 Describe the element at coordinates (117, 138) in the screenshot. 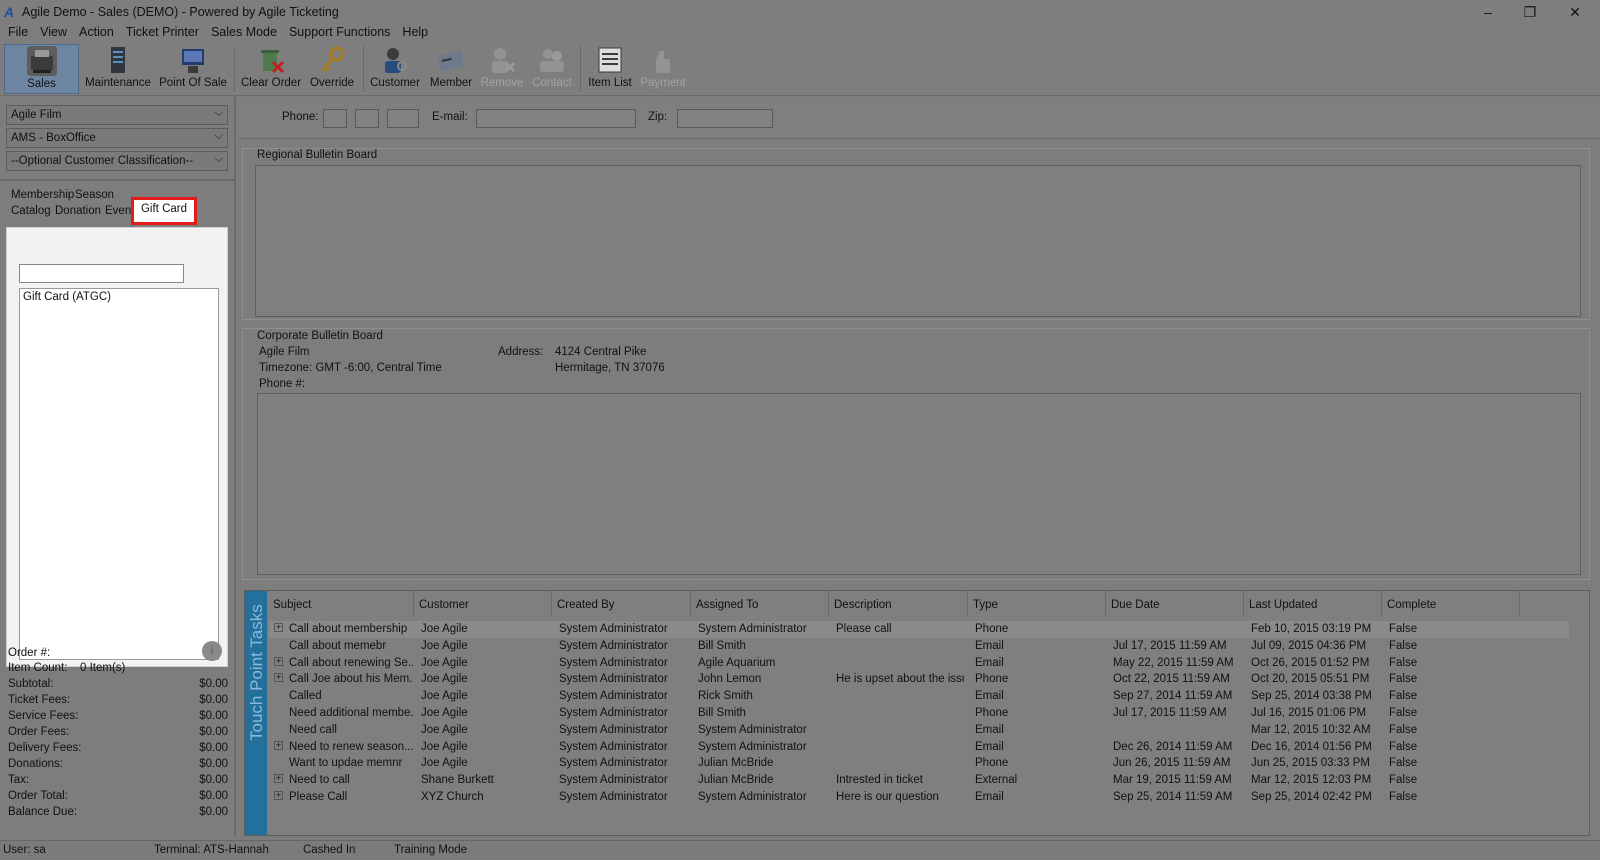

I see `box-office-select: AMS - BoxOffice ⌵` at that location.